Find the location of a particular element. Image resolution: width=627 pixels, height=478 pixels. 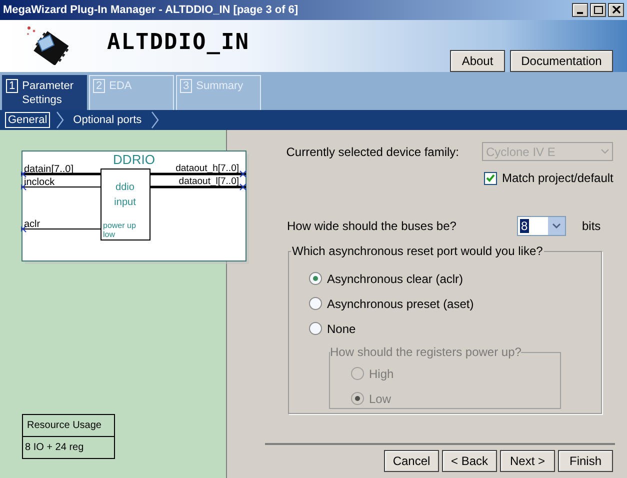

checkmark-icon is located at coordinates (490, 178).